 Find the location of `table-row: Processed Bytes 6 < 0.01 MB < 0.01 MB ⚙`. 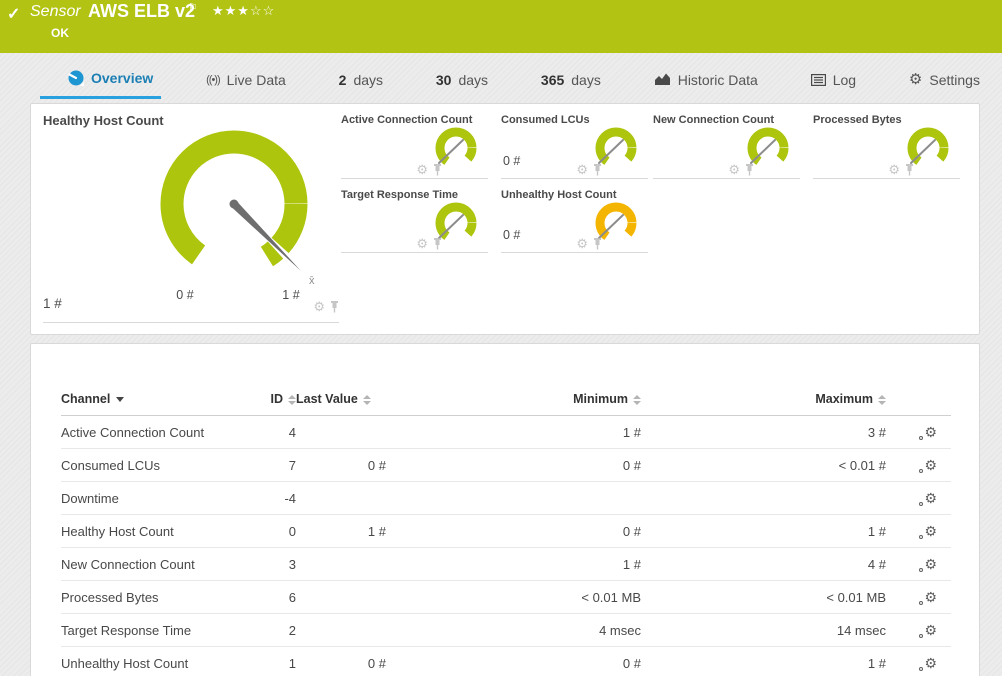

table-row: Processed Bytes 6 < 0.01 MB < 0.01 MB ⚙ is located at coordinates (506, 597).